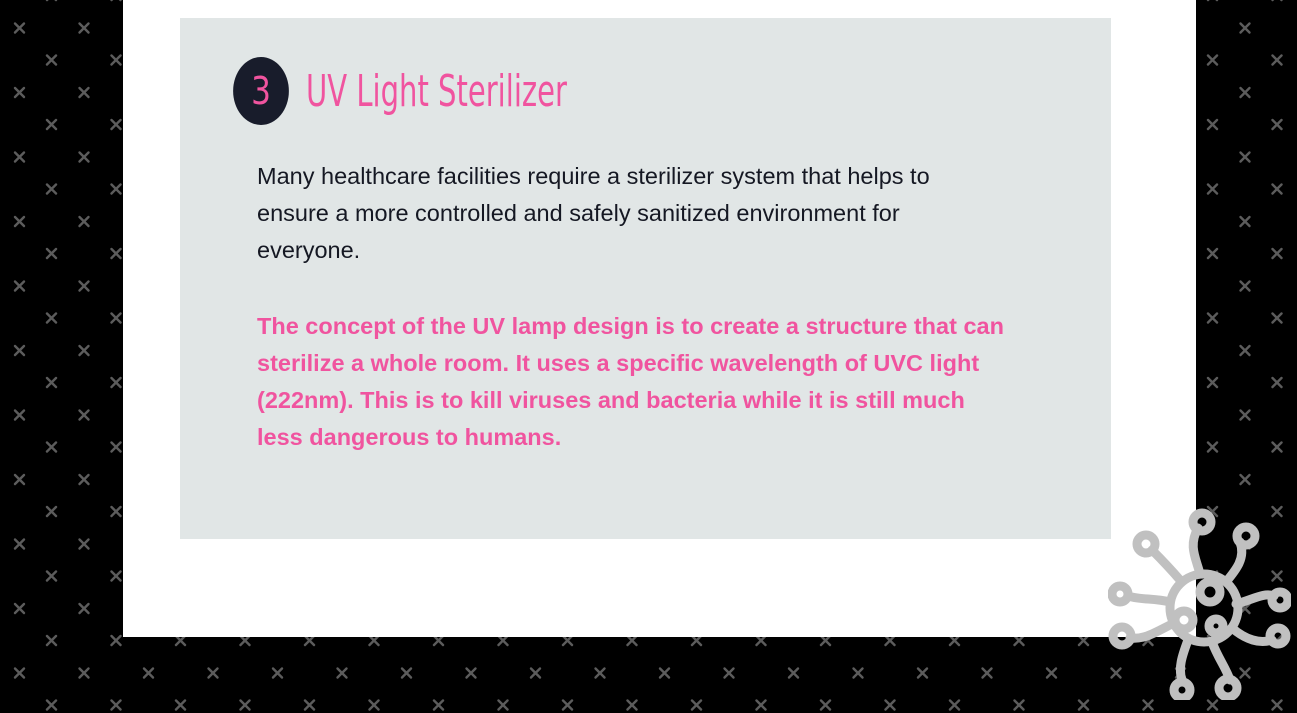 This screenshot has width=1297, height=713. What do you see at coordinates (261, 91) in the screenshot?
I see `step-number-badge: 3` at bounding box center [261, 91].